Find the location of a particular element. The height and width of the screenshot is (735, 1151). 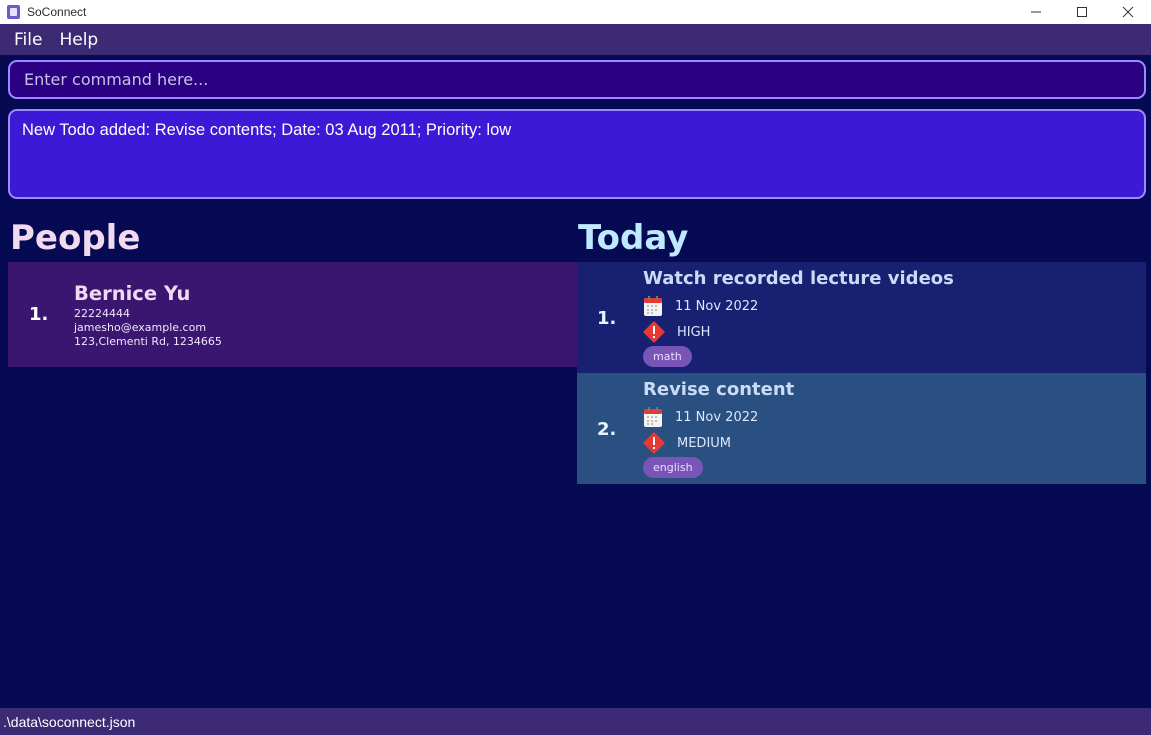

status-file-path: .\data\soconnect.json is located at coordinates (69, 721).